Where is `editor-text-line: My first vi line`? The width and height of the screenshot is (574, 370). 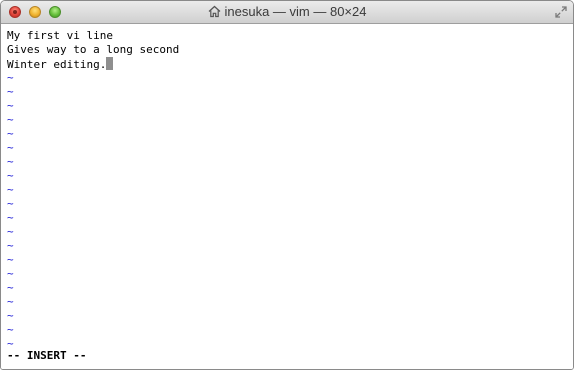
editor-text-line: My first vi line is located at coordinates (290, 36).